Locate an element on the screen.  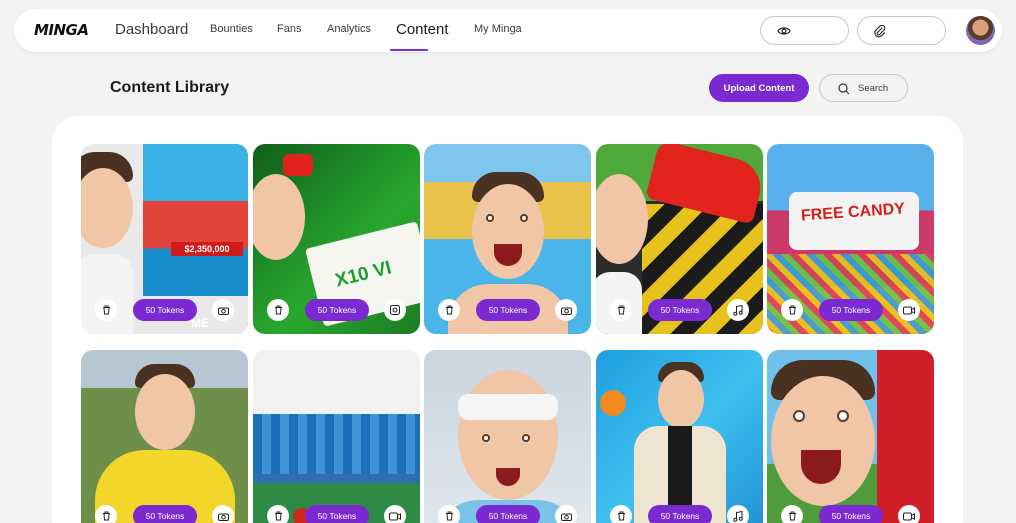
search-button: Search is located at coordinates (863, 88).